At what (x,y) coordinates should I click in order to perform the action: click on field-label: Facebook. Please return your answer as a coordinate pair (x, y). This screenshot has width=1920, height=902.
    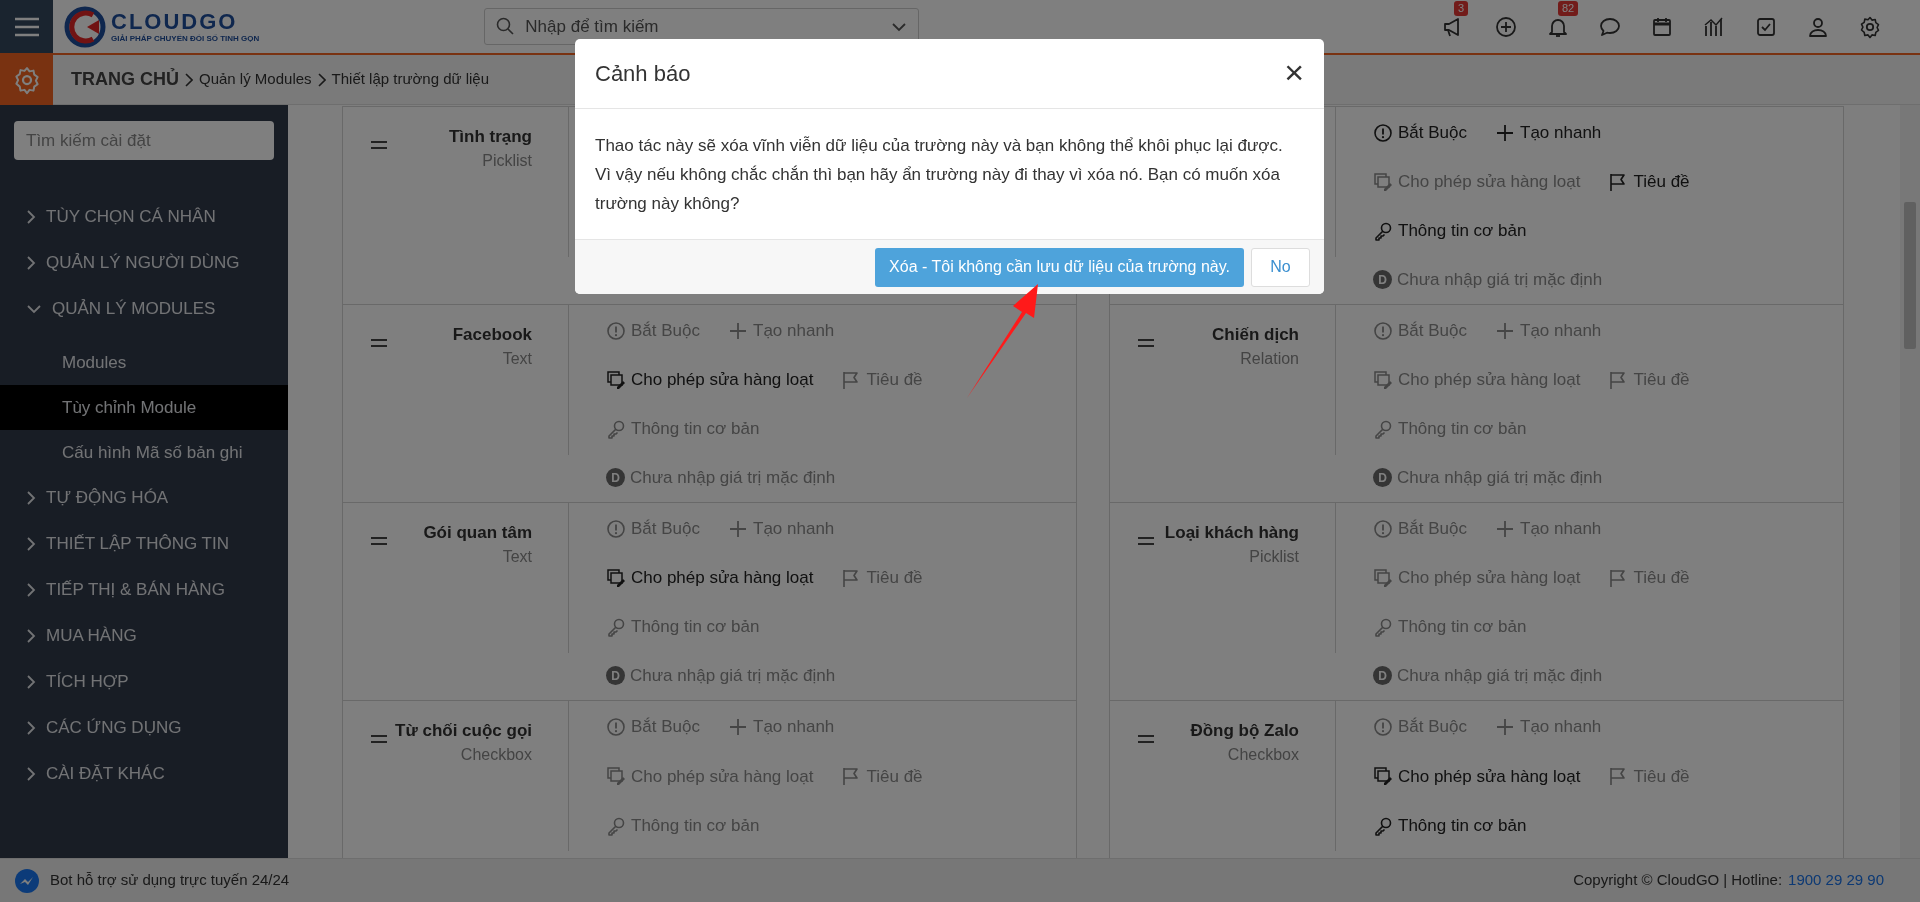
    Looking at the image, I should click on (492, 335).